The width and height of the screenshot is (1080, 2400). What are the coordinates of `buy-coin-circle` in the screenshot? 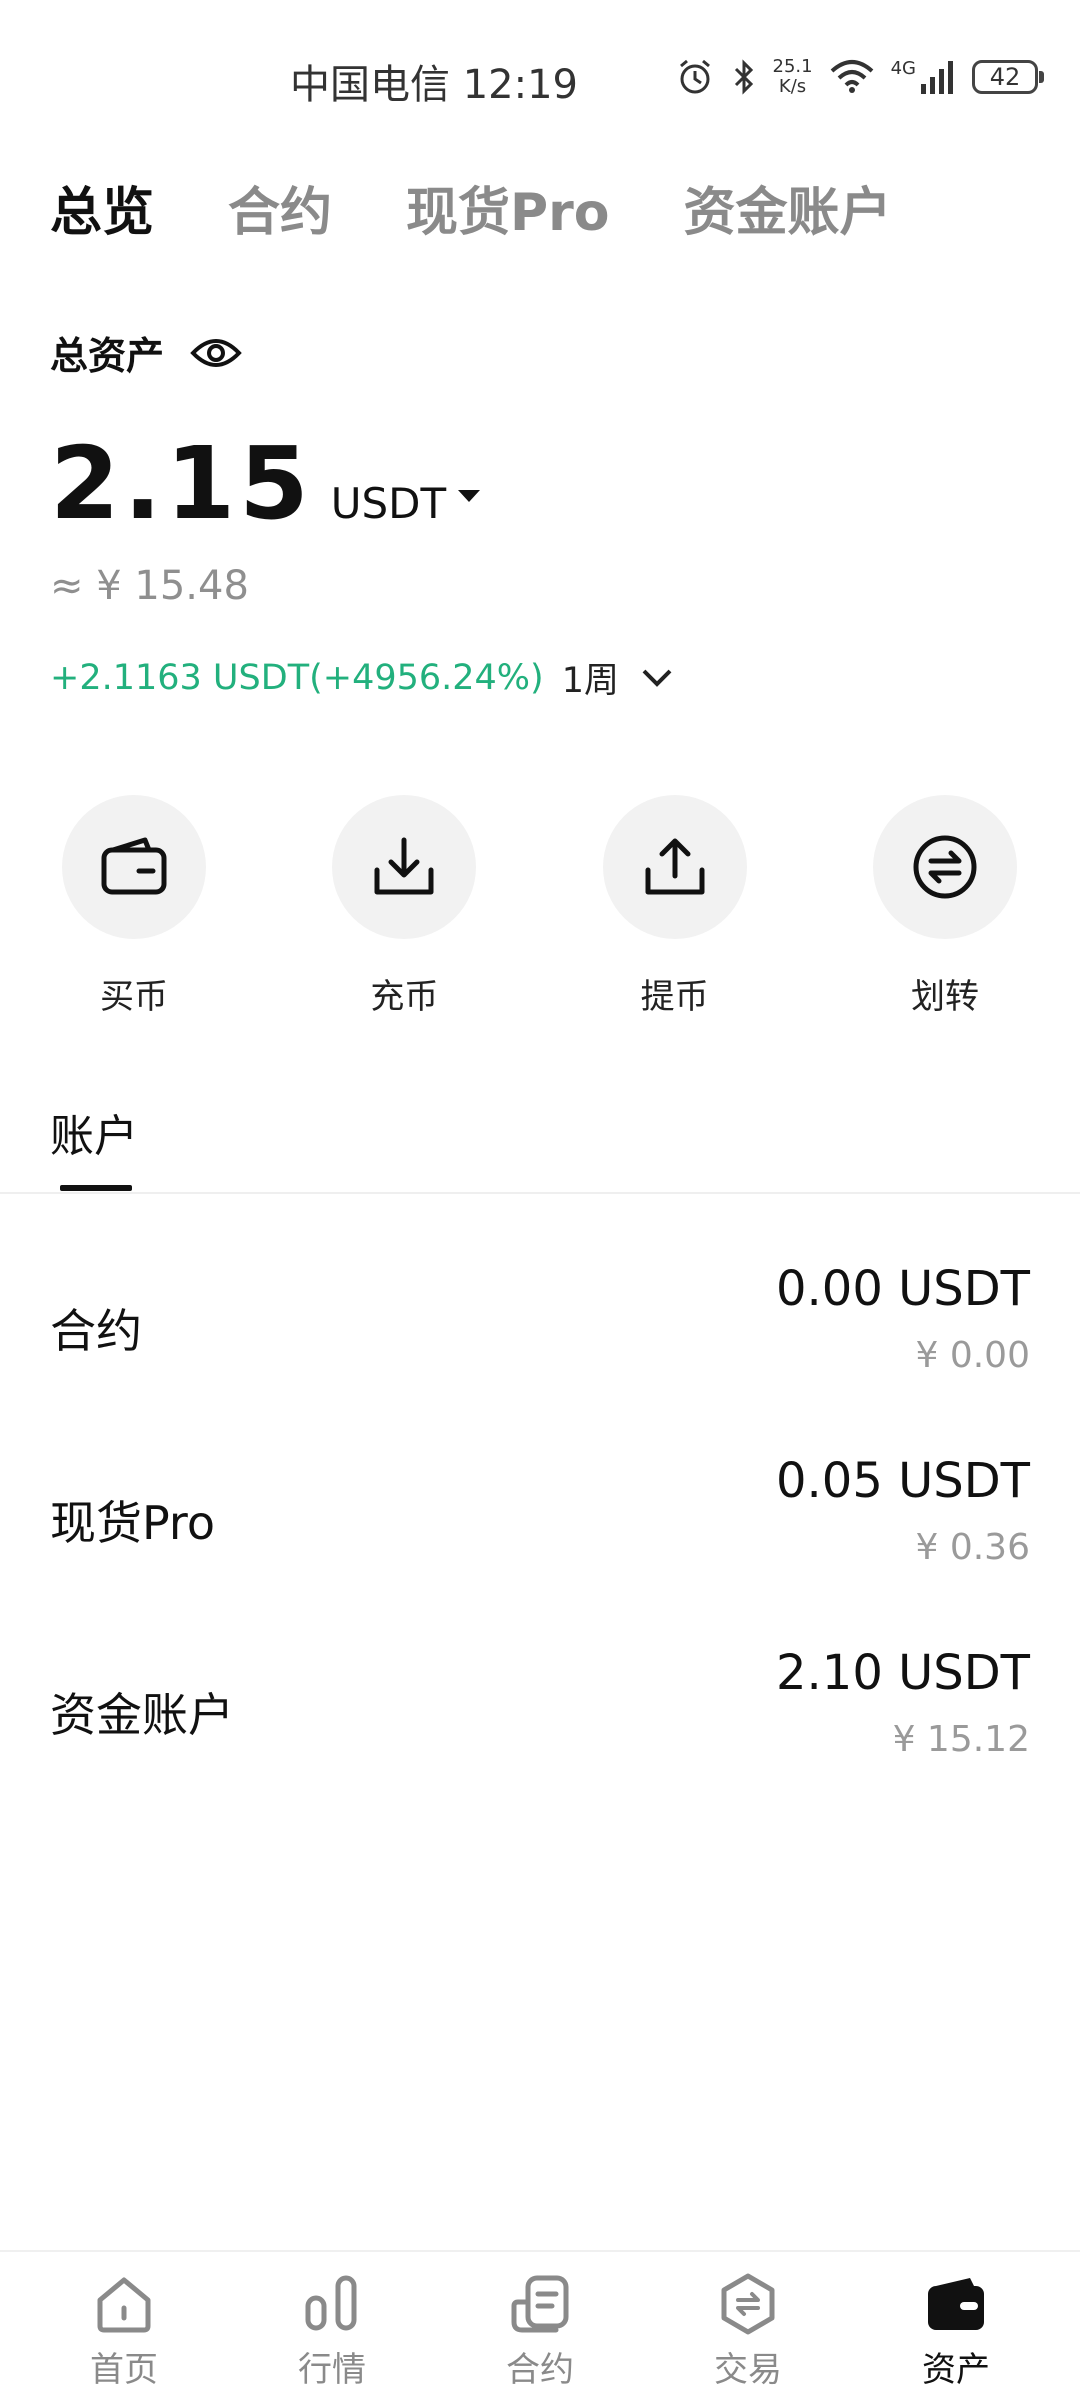 It's located at (134, 867).